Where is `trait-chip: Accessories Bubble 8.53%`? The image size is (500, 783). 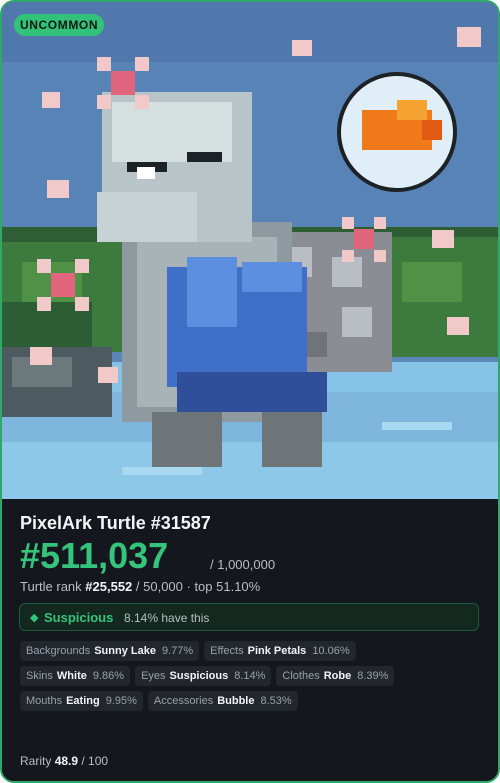
trait-chip: Accessories Bubble 8.53% is located at coordinates (222, 701).